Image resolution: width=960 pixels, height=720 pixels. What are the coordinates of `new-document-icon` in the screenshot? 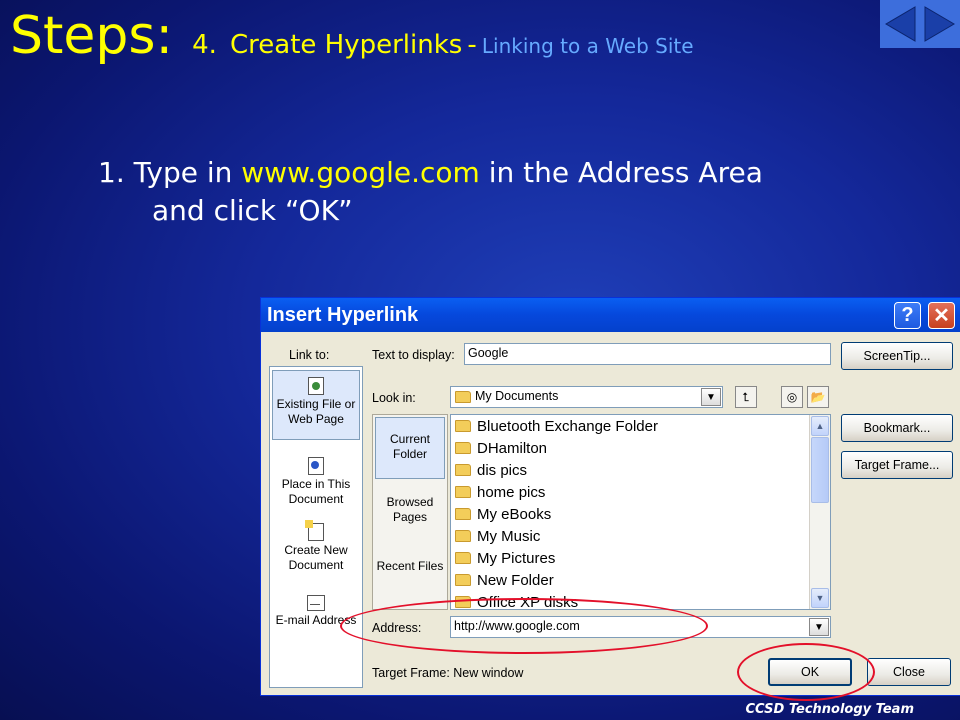 It's located at (314, 530).